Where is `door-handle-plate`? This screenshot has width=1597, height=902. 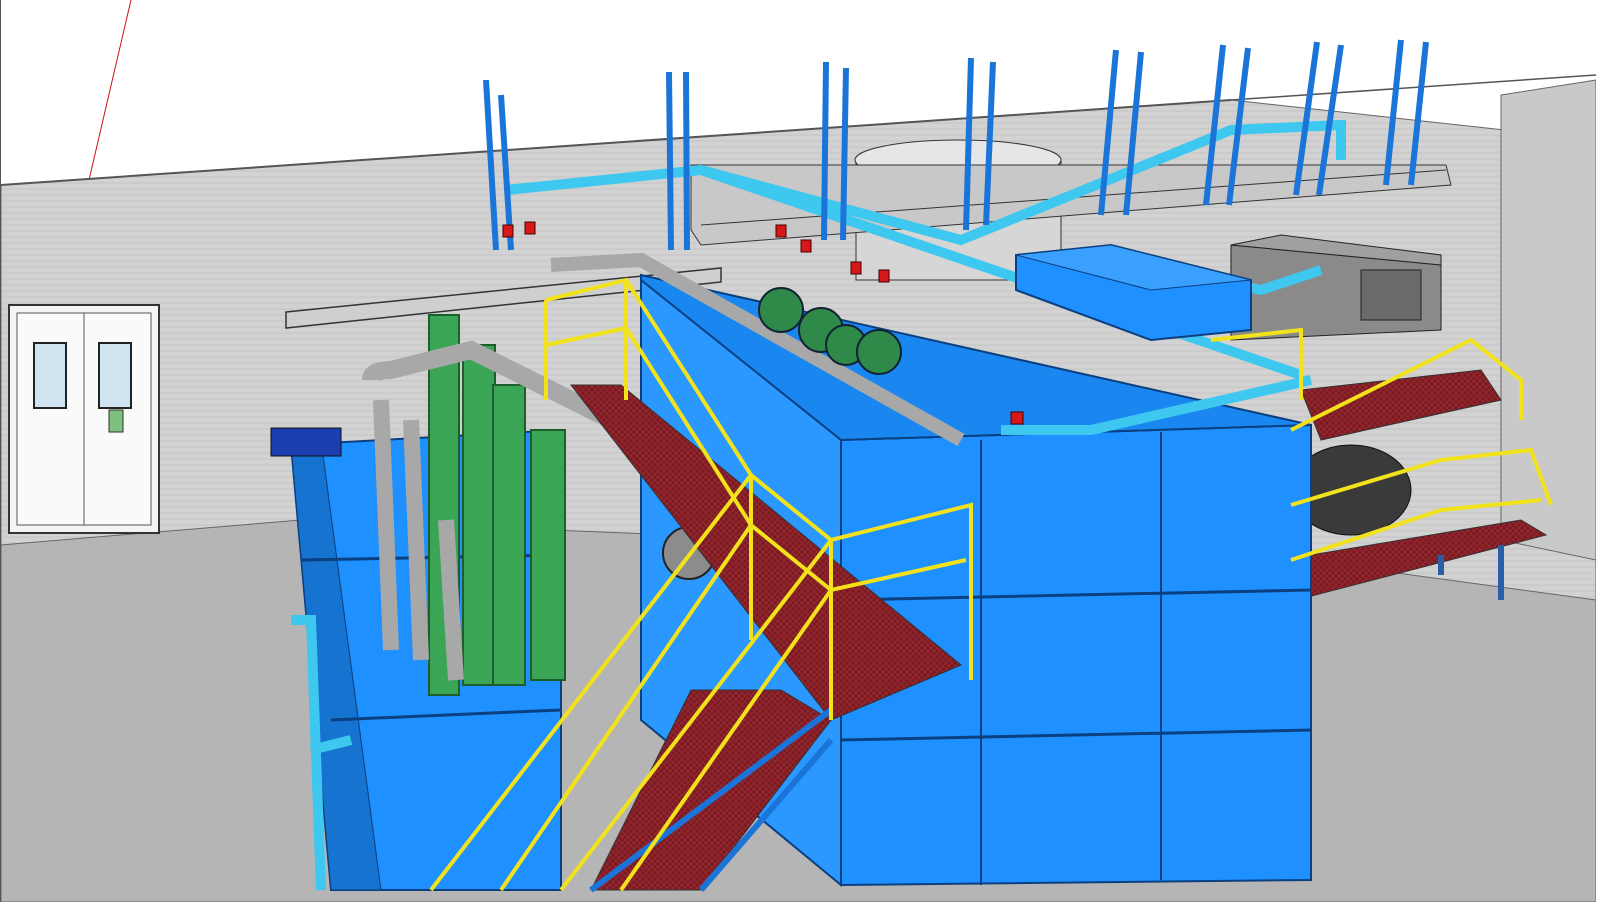
door-handle-plate is located at coordinates (116, 421).